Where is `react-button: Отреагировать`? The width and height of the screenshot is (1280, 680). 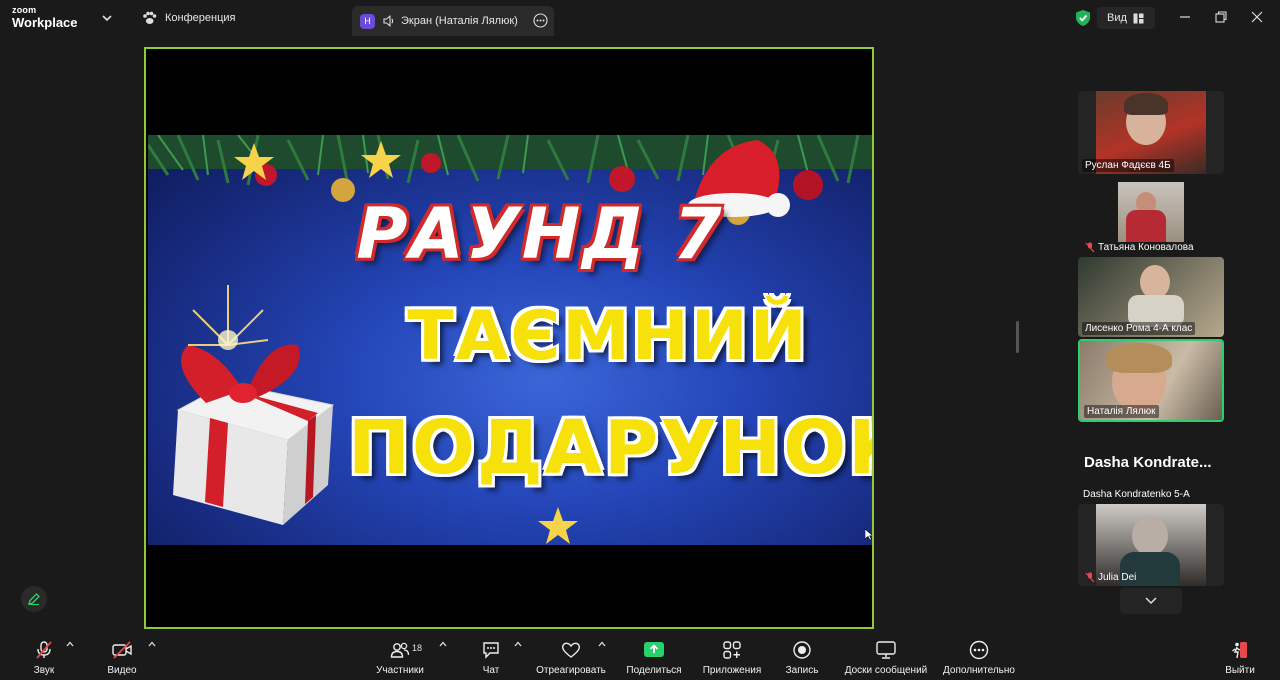
react-button: Отреагировать is located at coordinates (571, 655).